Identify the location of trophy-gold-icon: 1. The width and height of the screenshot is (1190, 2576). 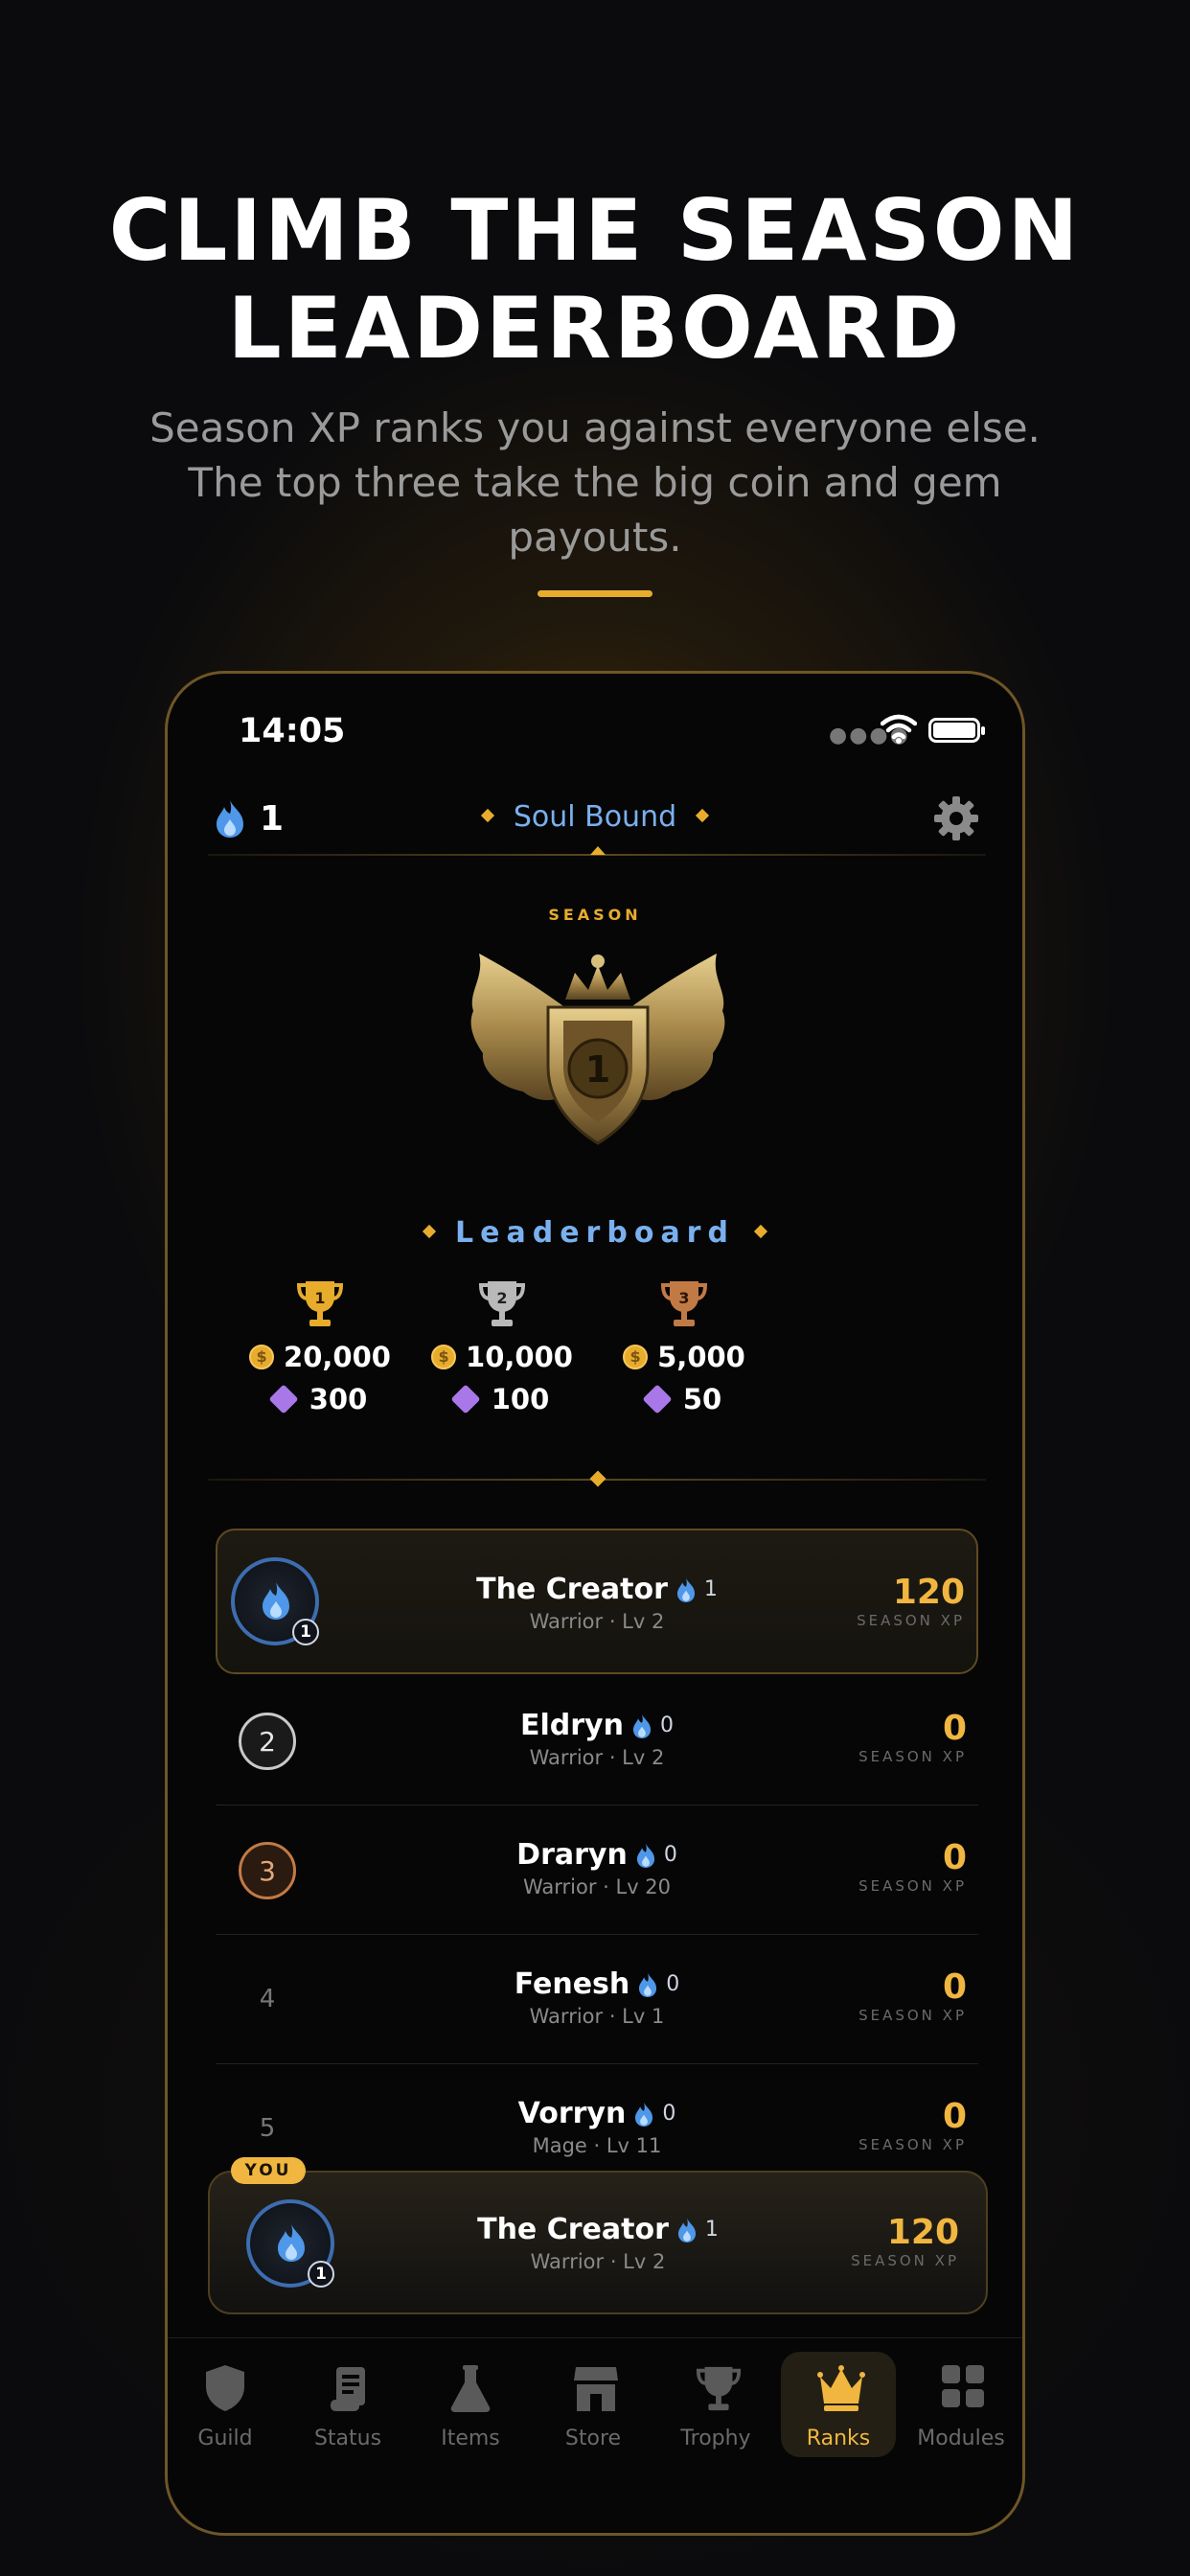
(320, 1303).